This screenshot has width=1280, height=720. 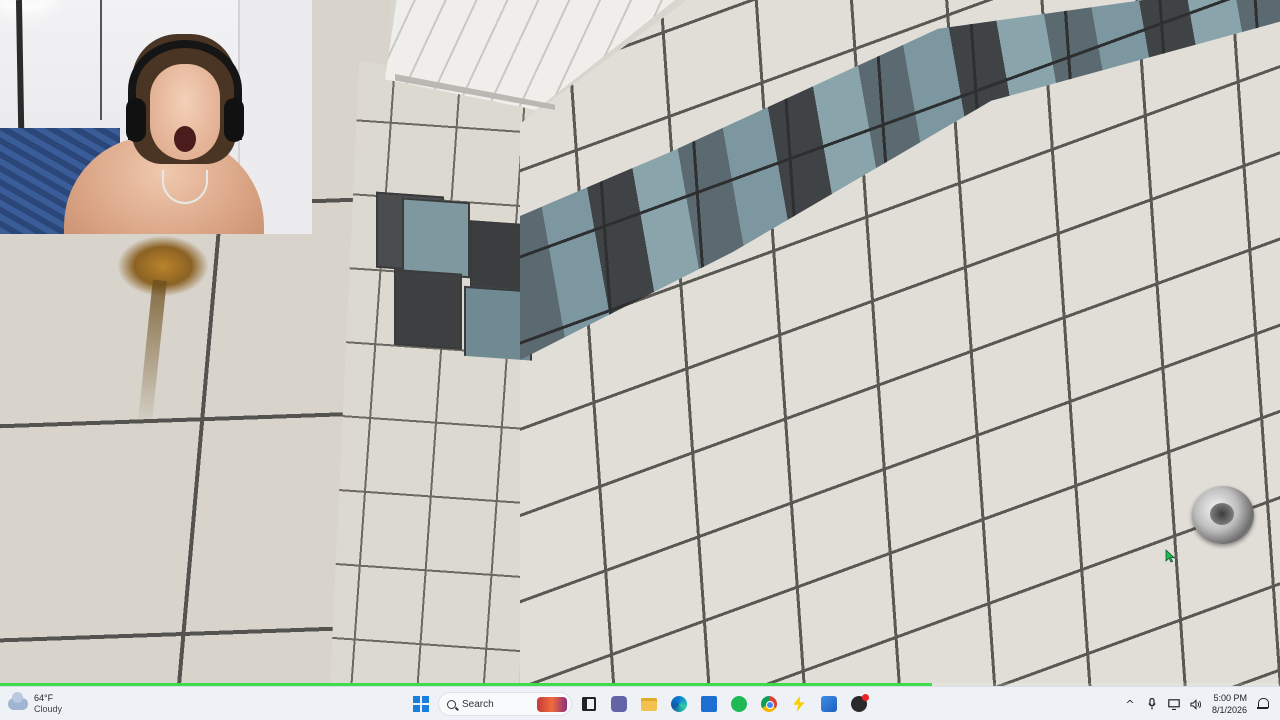 I want to click on show-hidden-icons-chevron-icon: ^, so click(x=1130, y=704).